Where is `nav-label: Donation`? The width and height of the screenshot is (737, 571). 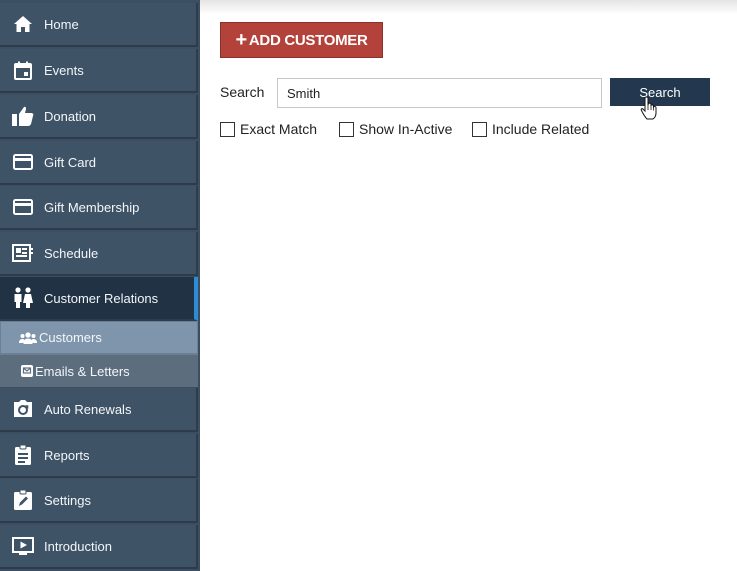
nav-label: Donation is located at coordinates (70, 116).